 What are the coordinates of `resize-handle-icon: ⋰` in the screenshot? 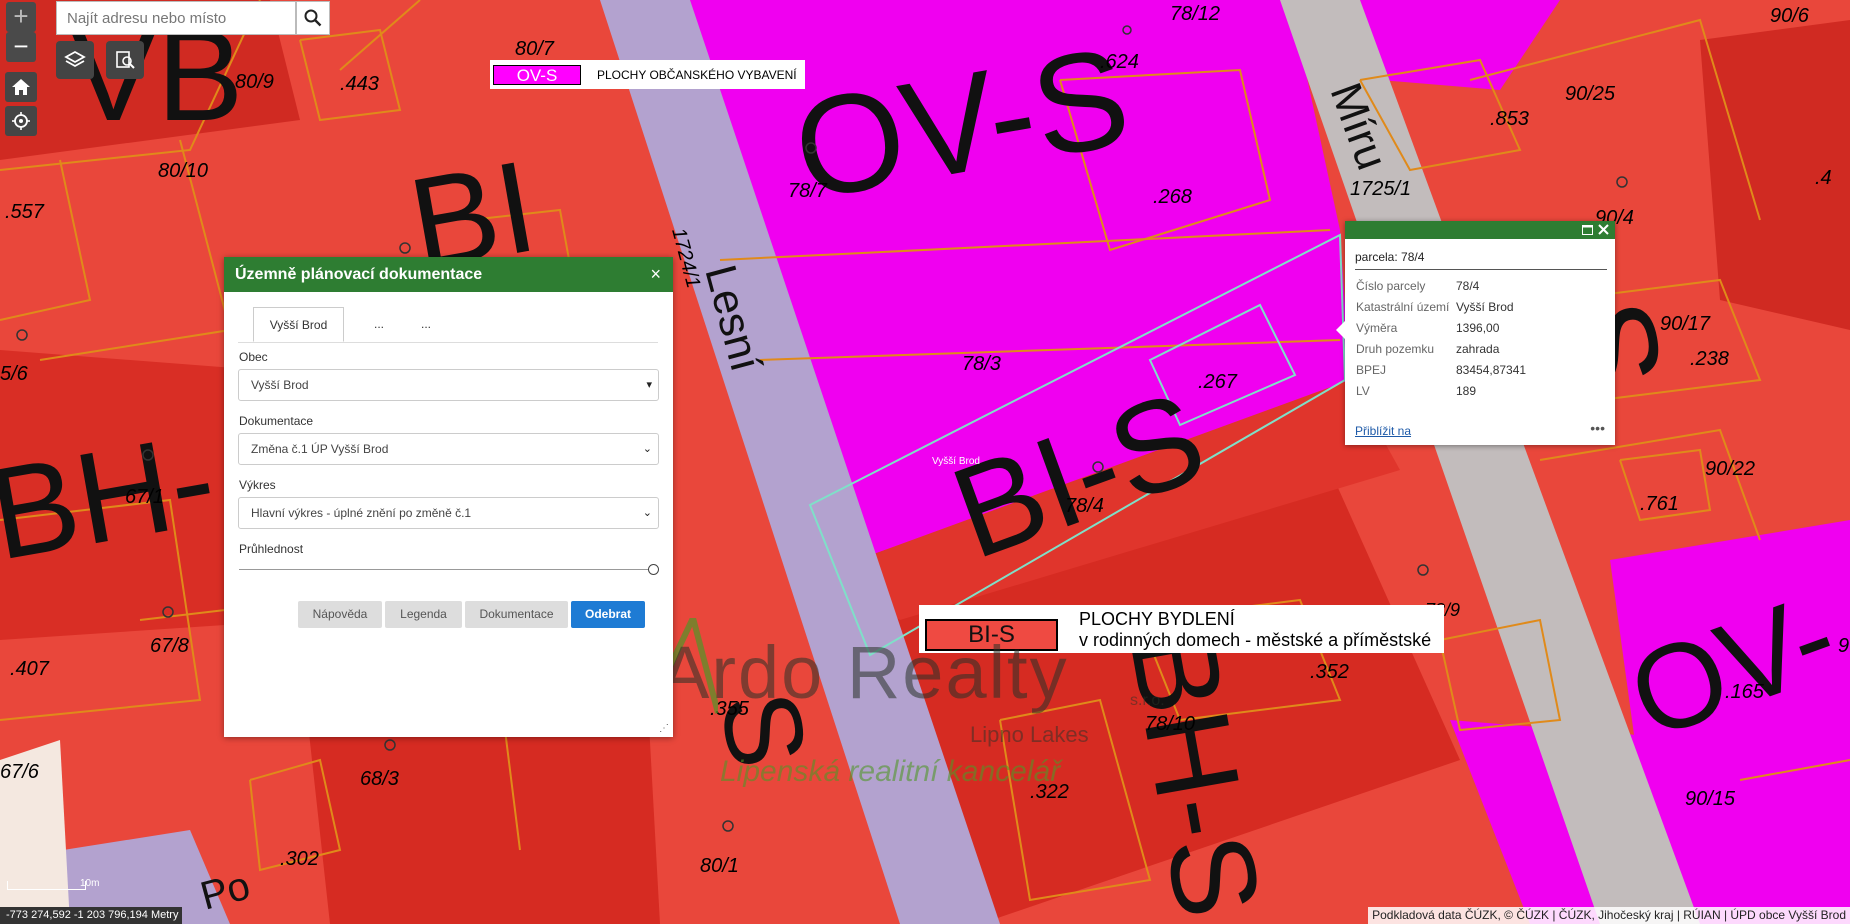 It's located at (664, 728).